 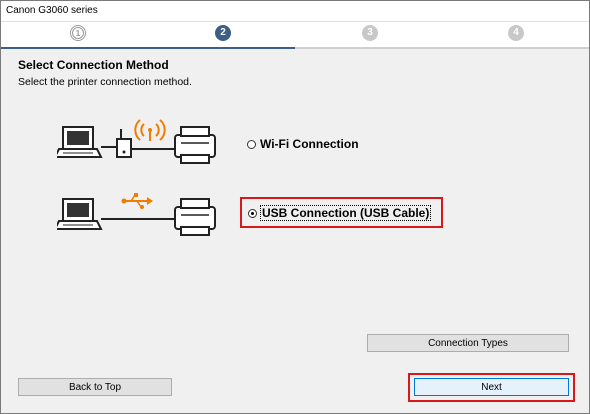 I want to click on wifi-connection-option: Wi-Fi Connection, so click(x=303, y=144).